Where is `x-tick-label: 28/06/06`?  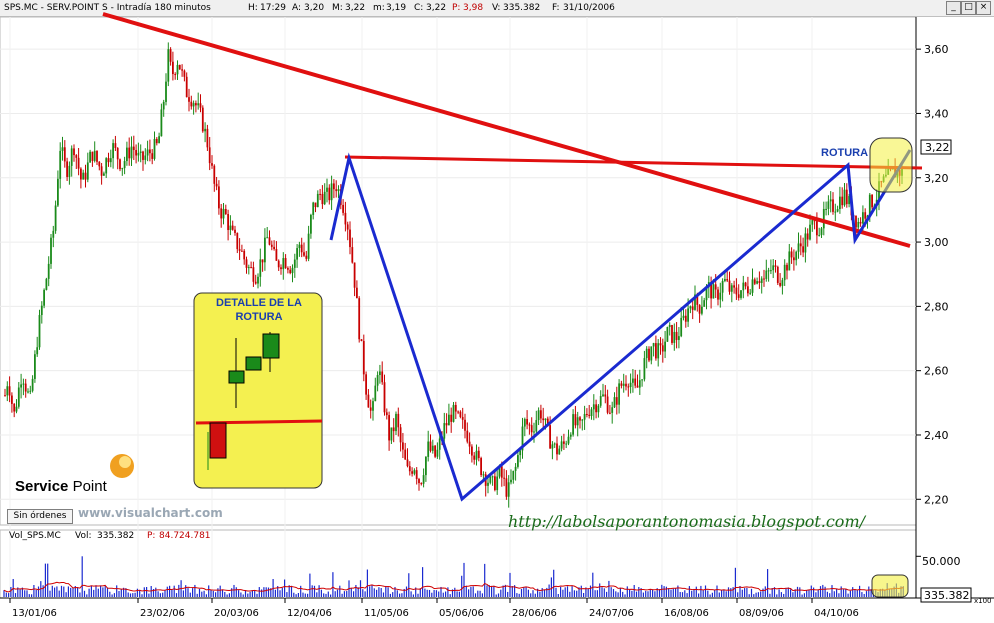 x-tick-label: 28/06/06 is located at coordinates (534, 613).